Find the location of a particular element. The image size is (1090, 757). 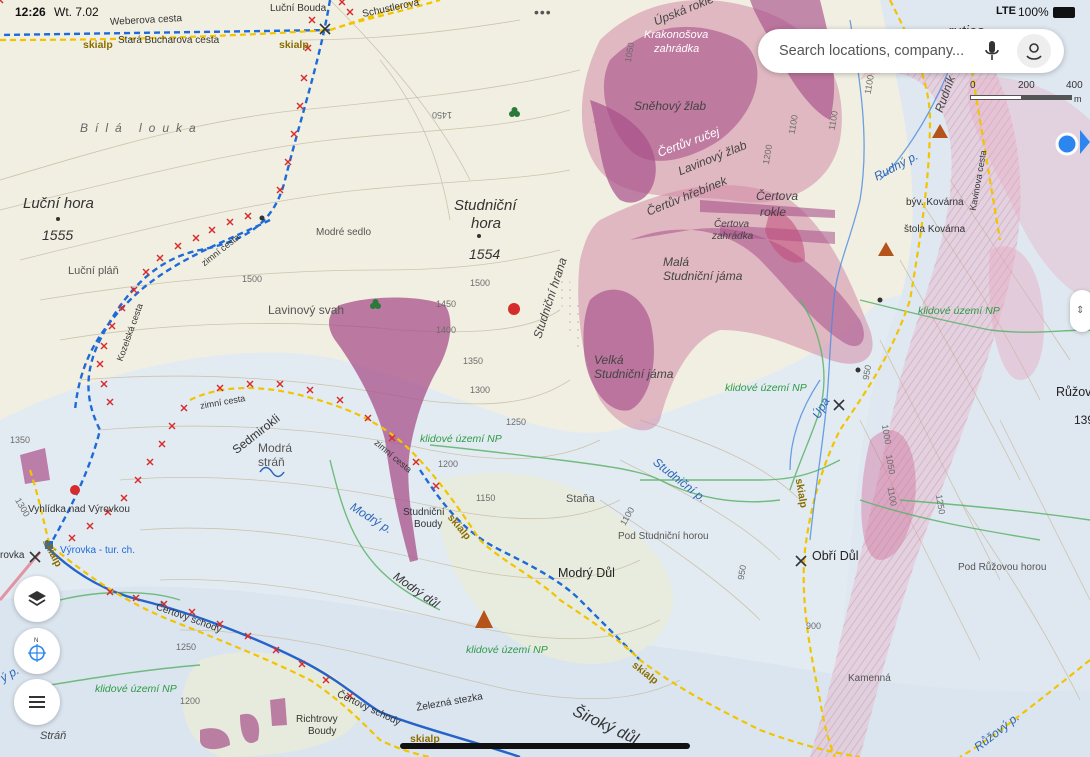

info-icon is located at coordinates (49, 545).